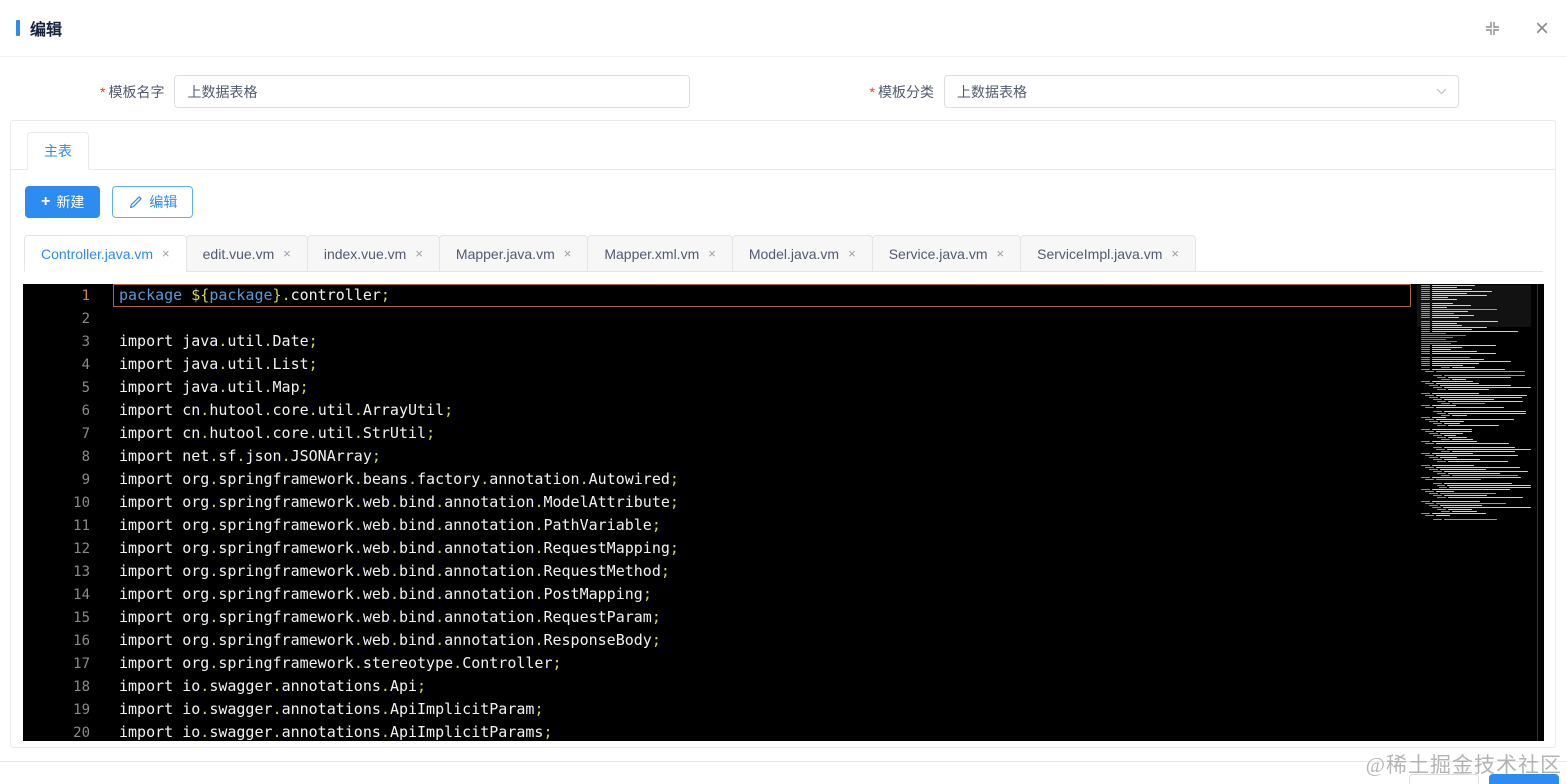 The image size is (1567, 784). I want to click on form-item-name: * 模板名字, so click(395, 91).